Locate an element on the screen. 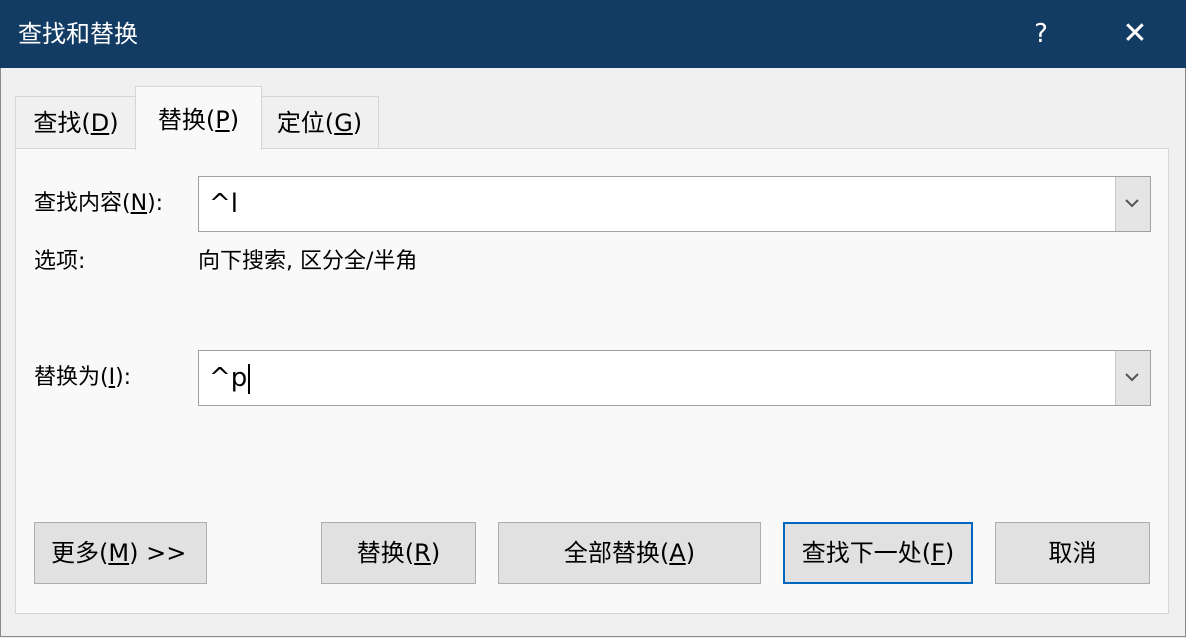  replace-all-label-post: ) is located at coordinates (690, 553).